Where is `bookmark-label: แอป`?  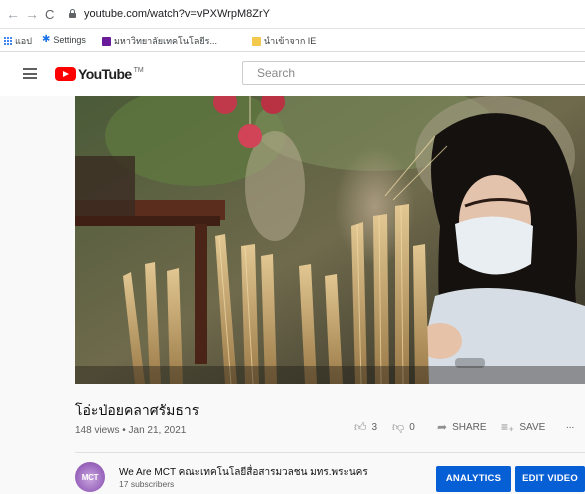
bookmark-label: แอป is located at coordinates (23, 41).